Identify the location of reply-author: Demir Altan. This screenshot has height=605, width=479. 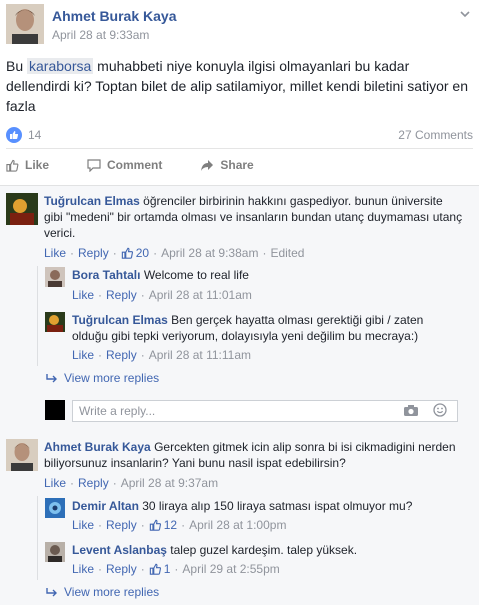
(105, 506).